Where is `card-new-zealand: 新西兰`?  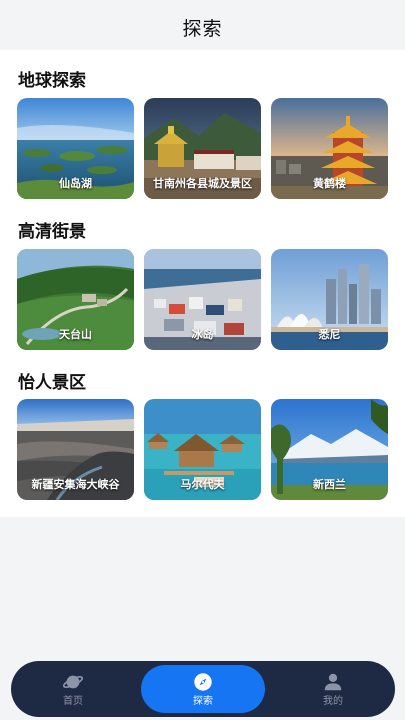
card-new-zealand: 新西兰 is located at coordinates (329, 449).